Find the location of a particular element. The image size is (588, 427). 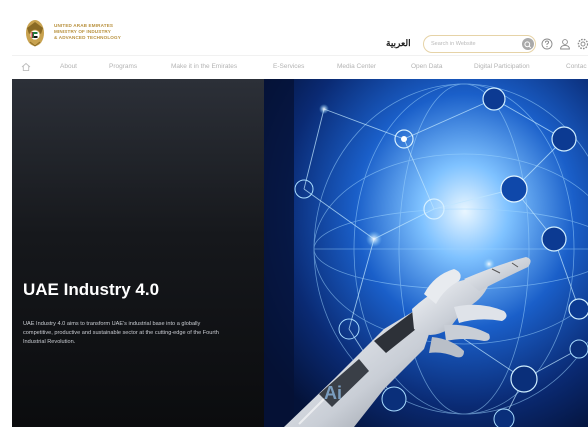

search-icon is located at coordinates (528, 45).